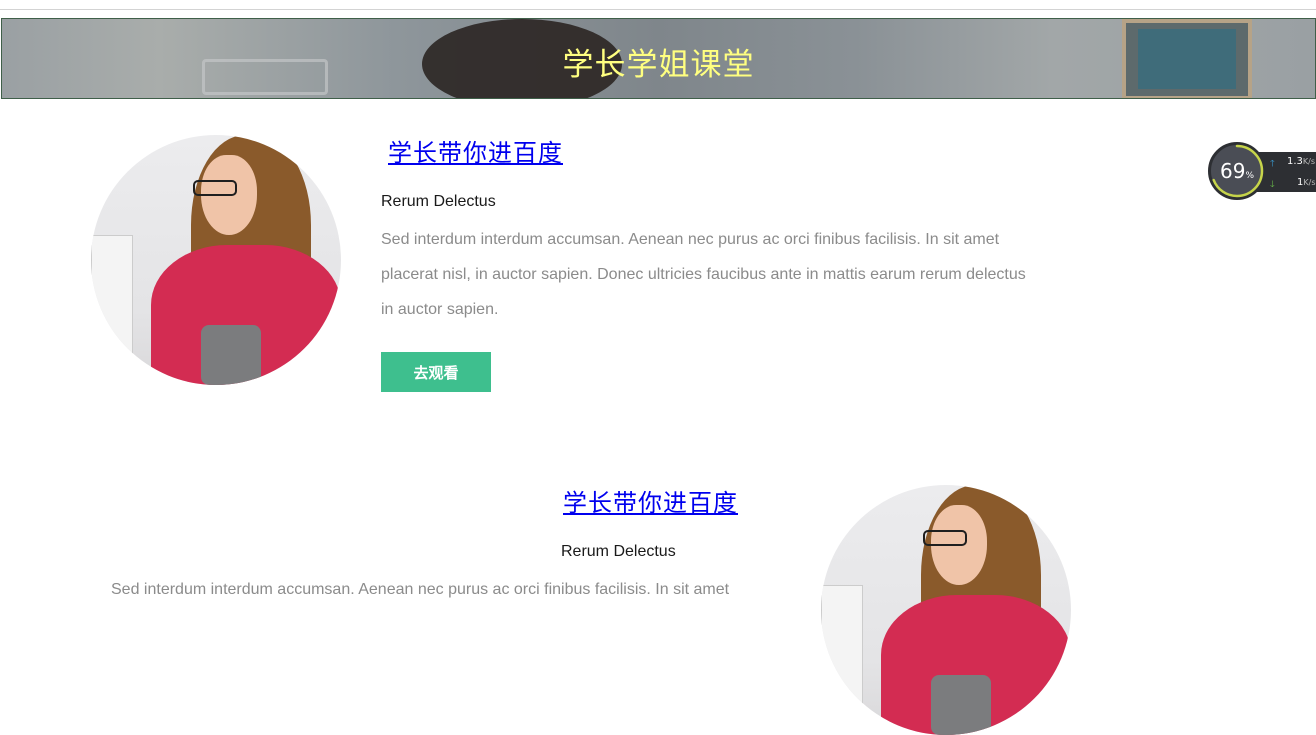  What do you see at coordinates (658, 65) in the screenshot?
I see `banner-title: 学长学姐课堂` at bounding box center [658, 65].